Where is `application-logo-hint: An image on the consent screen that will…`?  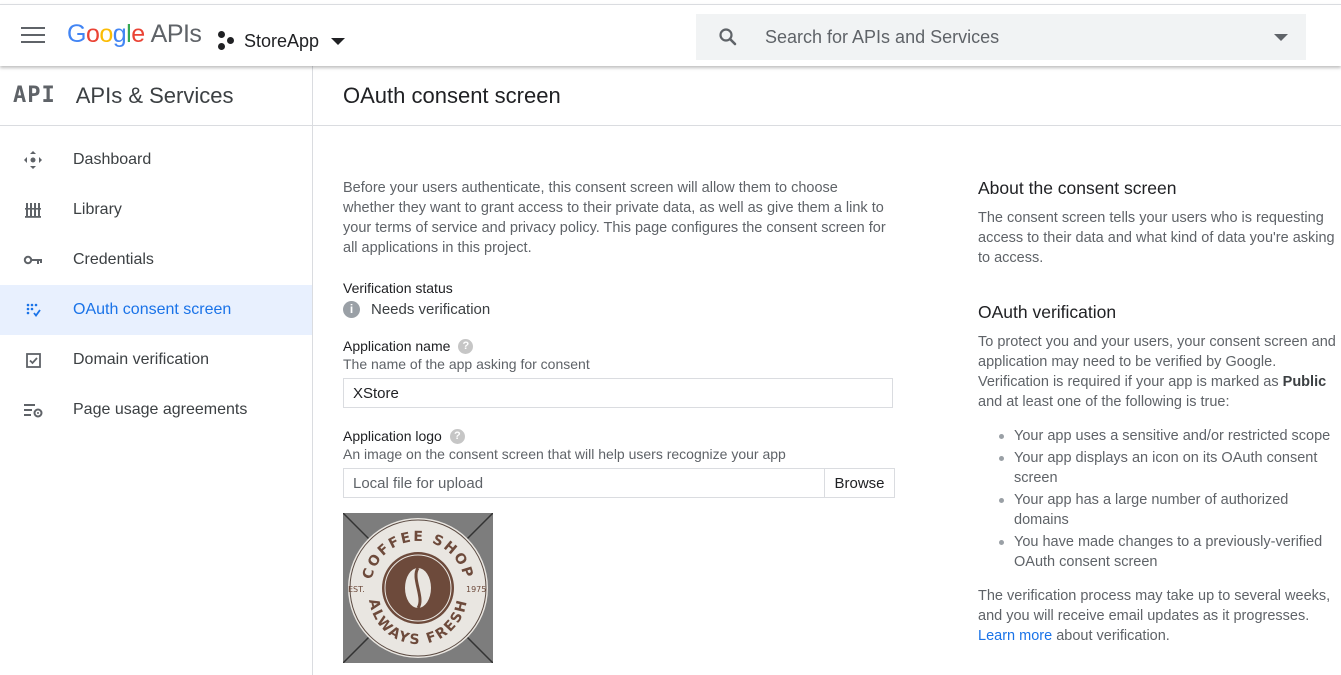
application-logo-hint: An image on the consent screen that will… is located at coordinates (564, 454).